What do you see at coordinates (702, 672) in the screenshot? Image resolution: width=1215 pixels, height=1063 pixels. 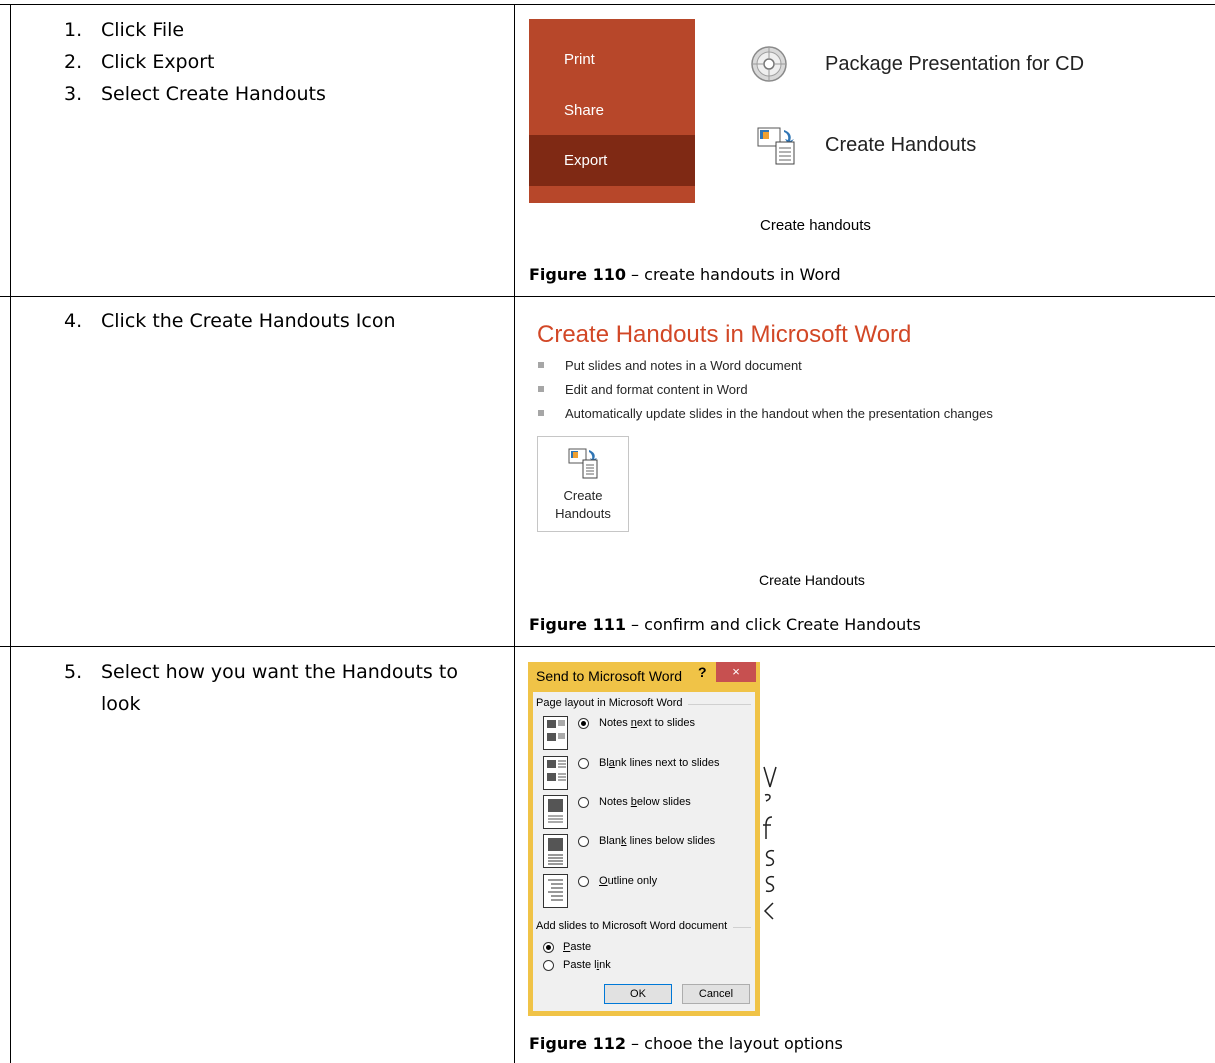 I see `help-button: ?` at bounding box center [702, 672].